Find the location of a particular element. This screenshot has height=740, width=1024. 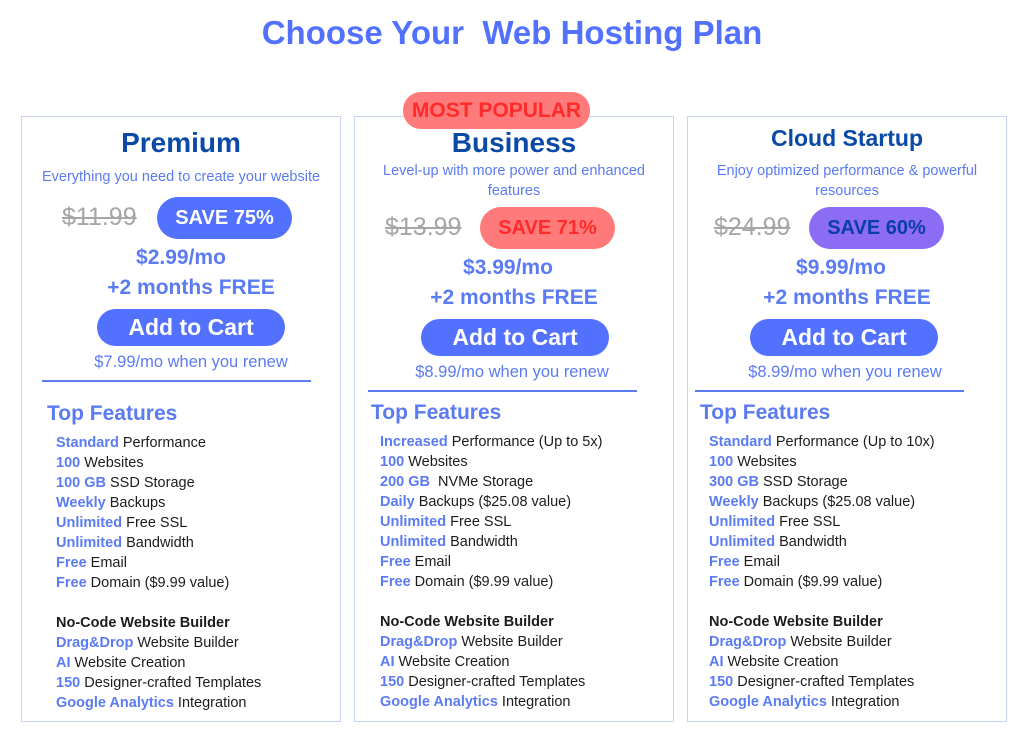

price-row: $24.99 SAVE 60% is located at coordinates (847, 228).